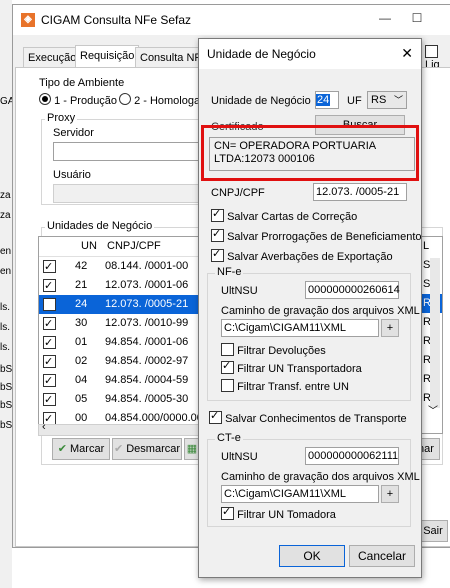  I want to click on servidor-input, so click(128, 151).